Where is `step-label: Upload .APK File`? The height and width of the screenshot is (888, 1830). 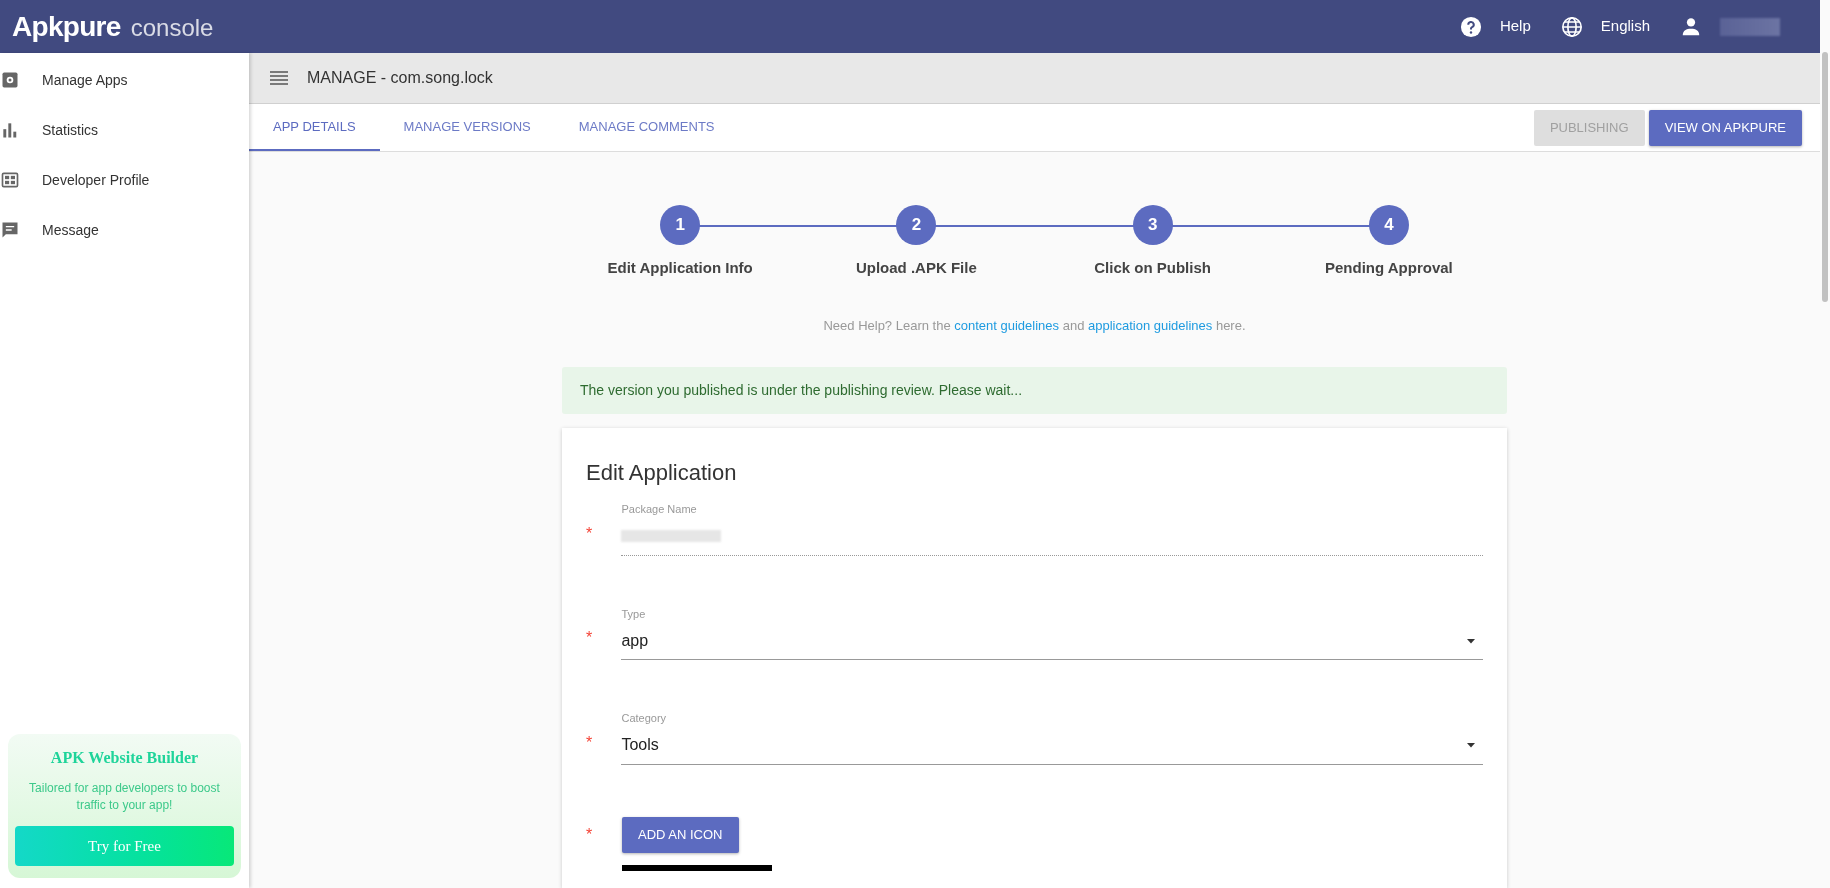 step-label: Upload .APK File is located at coordinates (916, 268).